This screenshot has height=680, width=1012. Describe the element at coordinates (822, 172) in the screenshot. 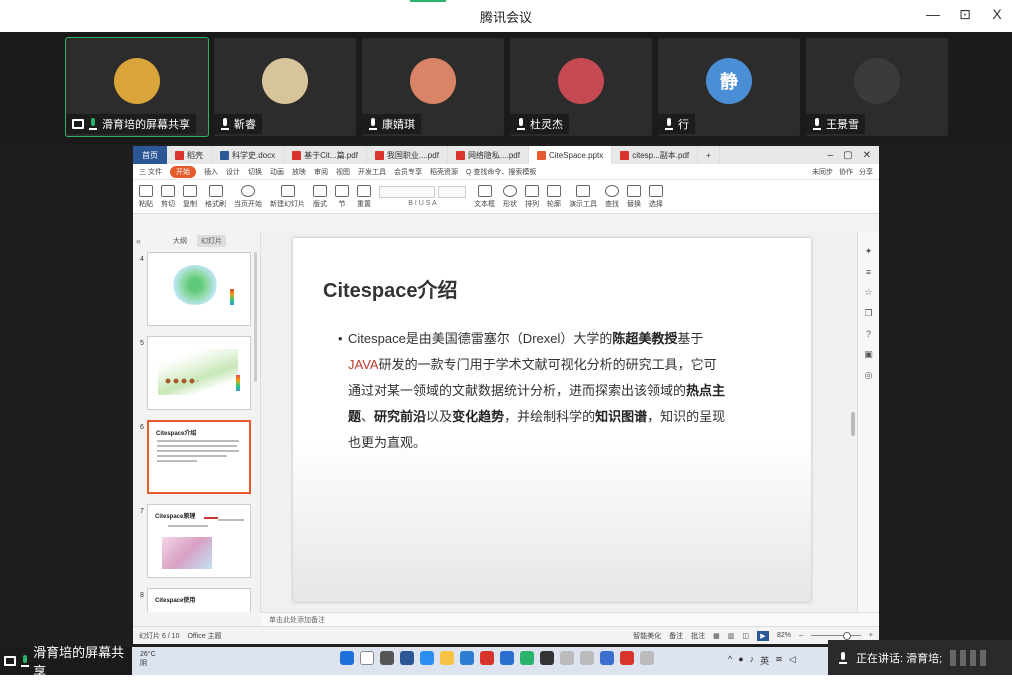

I see `sync-status: 未同步` at that location.